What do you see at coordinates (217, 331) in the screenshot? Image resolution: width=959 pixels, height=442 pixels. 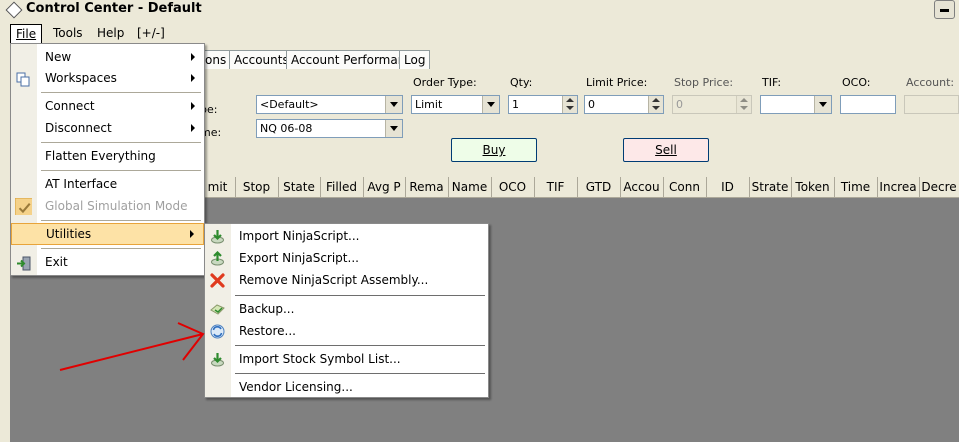 I see `restore-icon` at bounding box center [217, 331].